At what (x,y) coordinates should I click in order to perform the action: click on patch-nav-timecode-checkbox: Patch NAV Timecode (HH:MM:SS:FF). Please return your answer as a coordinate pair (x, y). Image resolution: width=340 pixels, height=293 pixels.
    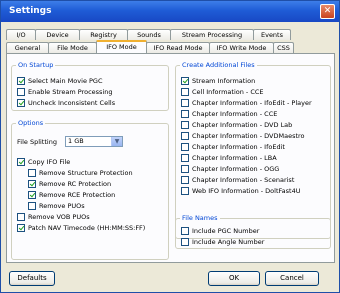
    Looking at the image, I should click on (81, 227).